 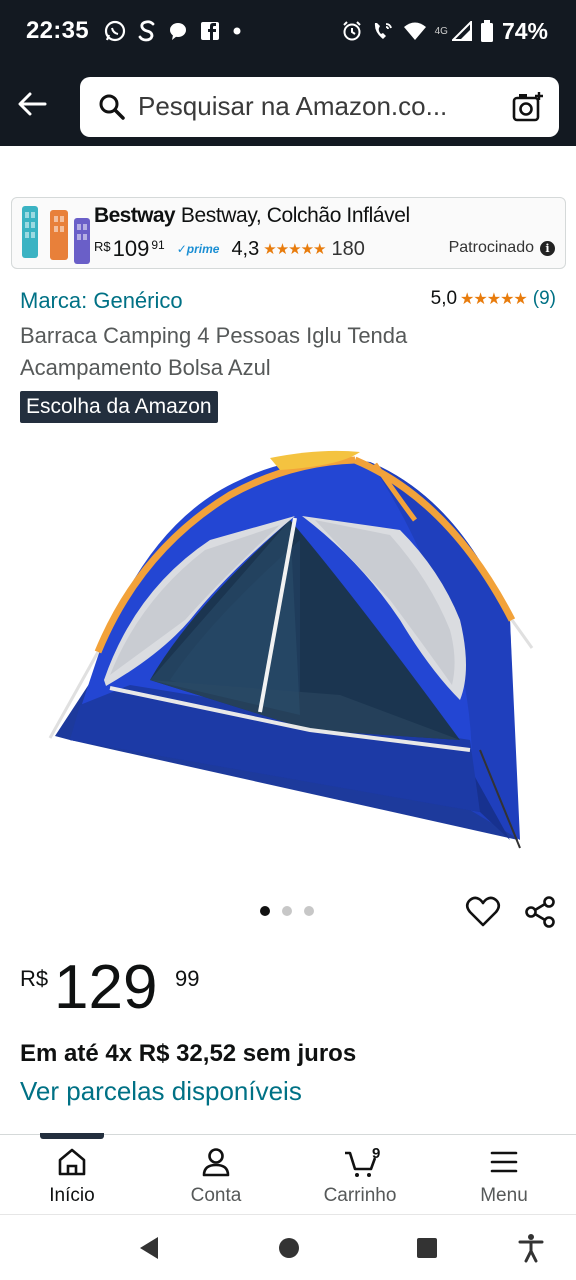 I want to click on product-rating: 5,0 ★★★★★ (9), so click(x=493, y=299).